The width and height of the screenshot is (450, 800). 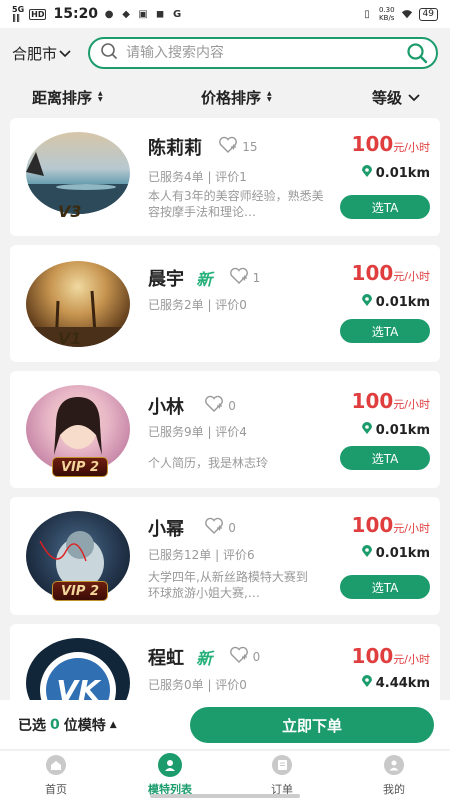 What do you see at coordinates (197, 685) in the screenshot?
I see `service-stats: 已服务0单 | 评价0` at bounding box center [197, 685].